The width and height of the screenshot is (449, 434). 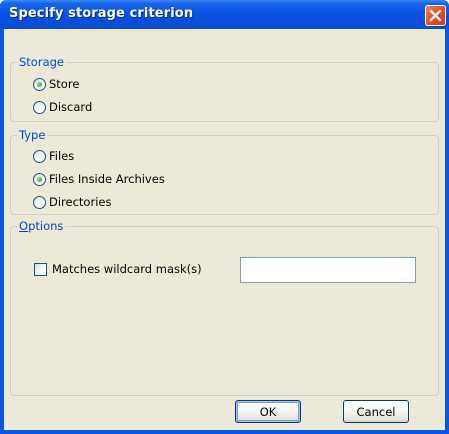 I want to click on options-accelerator: O, so click(x=24, y=226).